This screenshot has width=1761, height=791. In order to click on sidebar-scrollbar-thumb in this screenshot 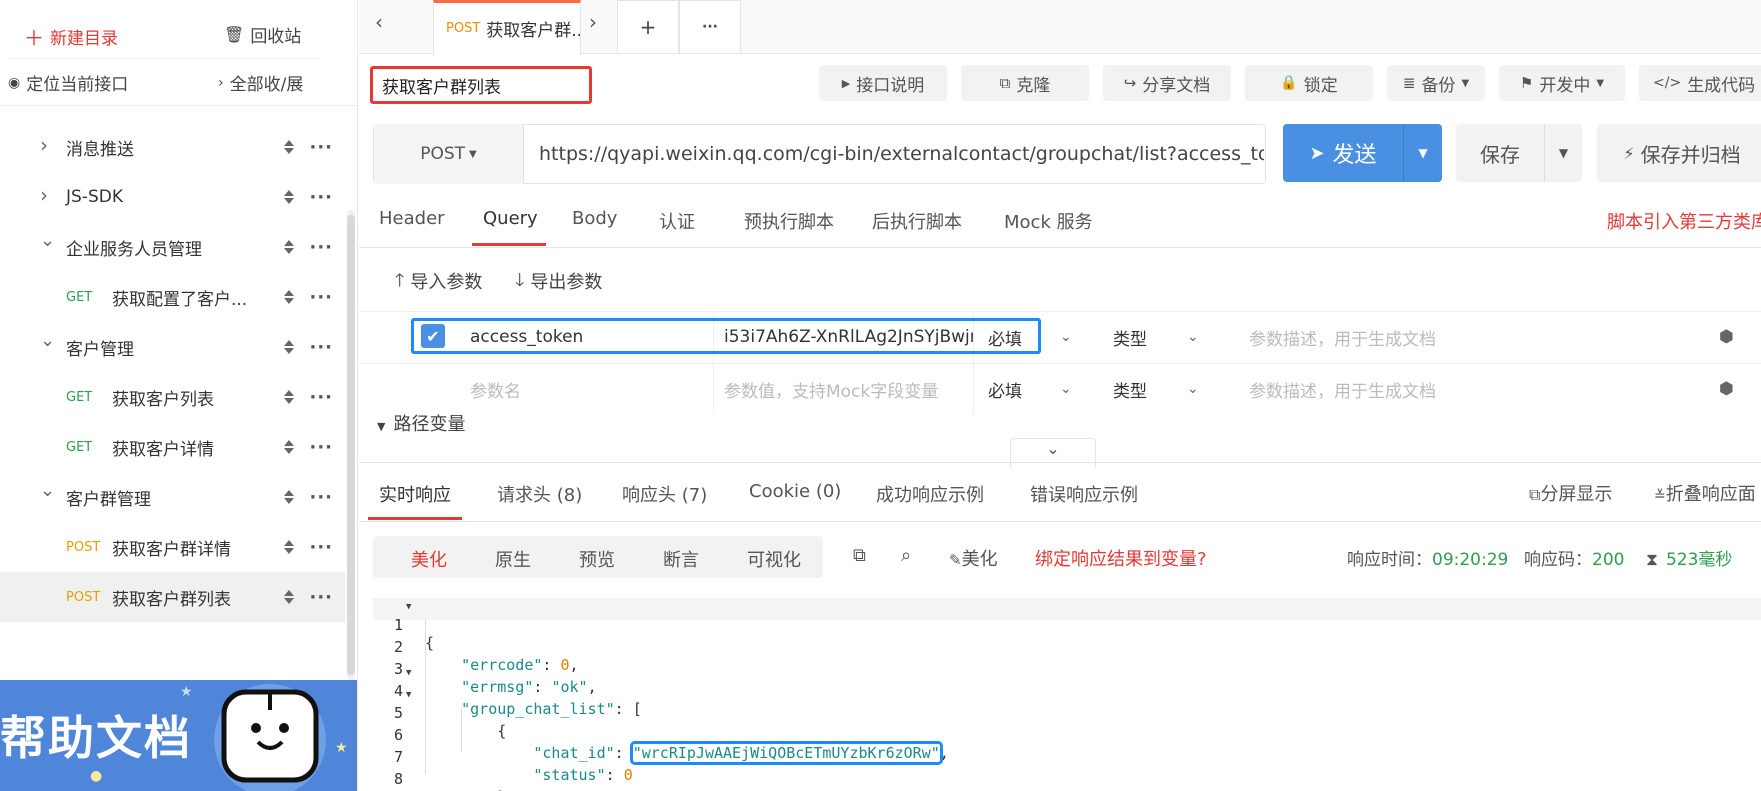, I will do `click(351, 445)`.